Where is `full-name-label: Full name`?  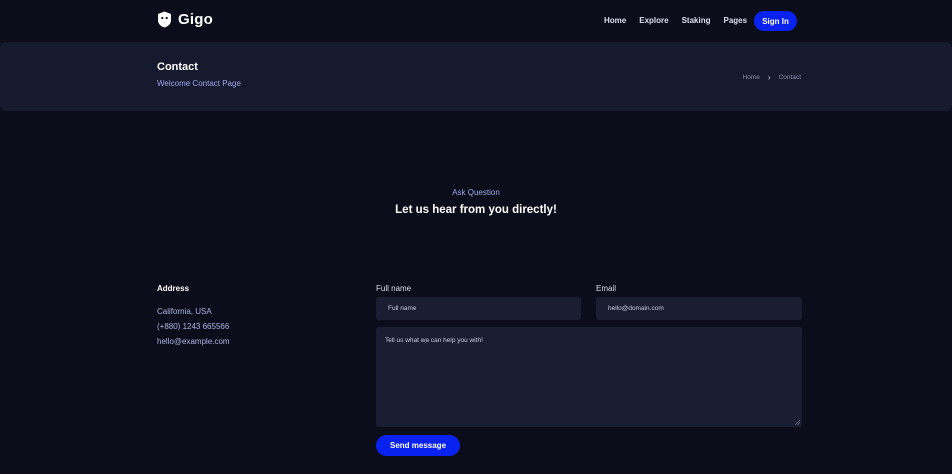 full-name-label: Full name is located at coordinates (394, 288).